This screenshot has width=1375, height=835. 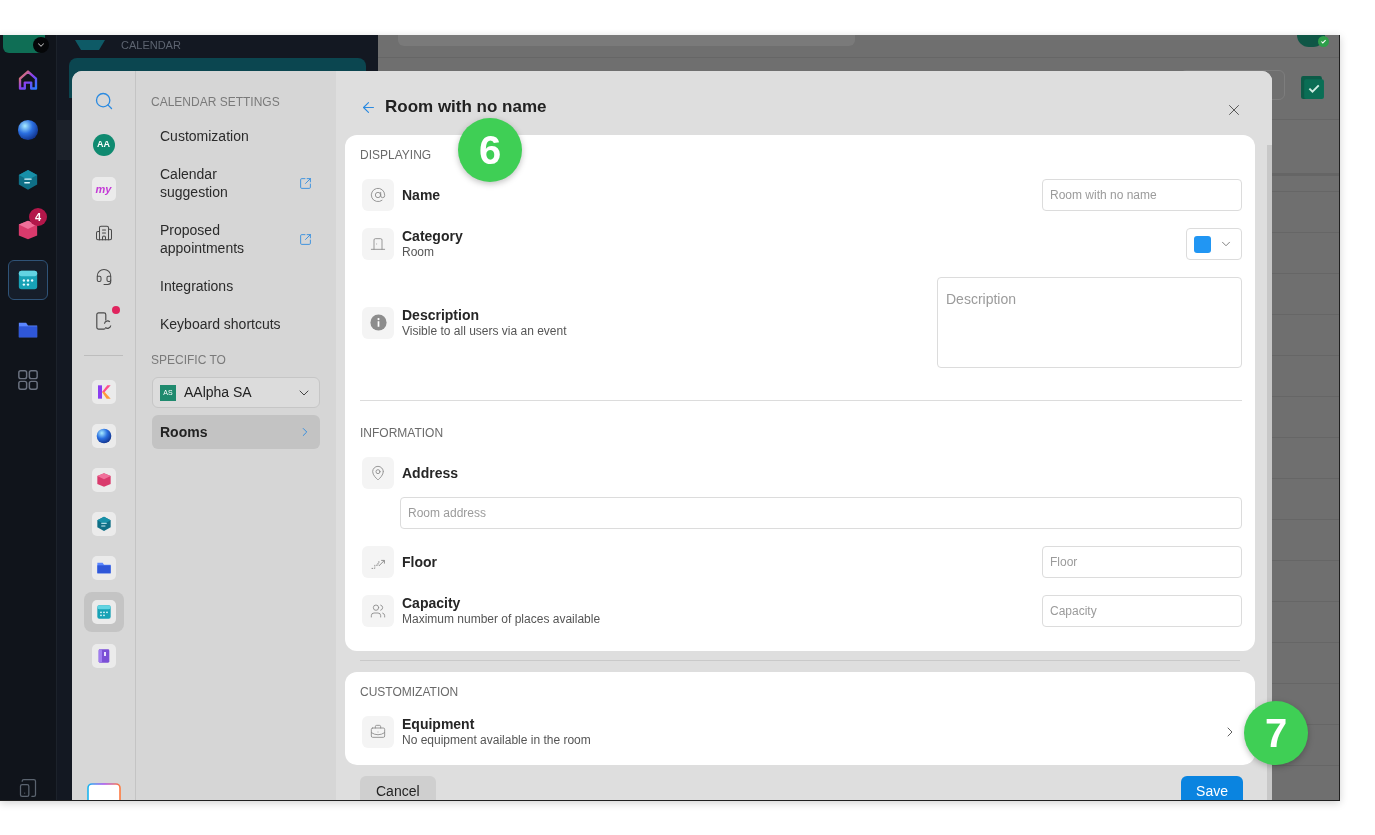 I want to click on calendar-logo-icon, so click(x=90, y=45).